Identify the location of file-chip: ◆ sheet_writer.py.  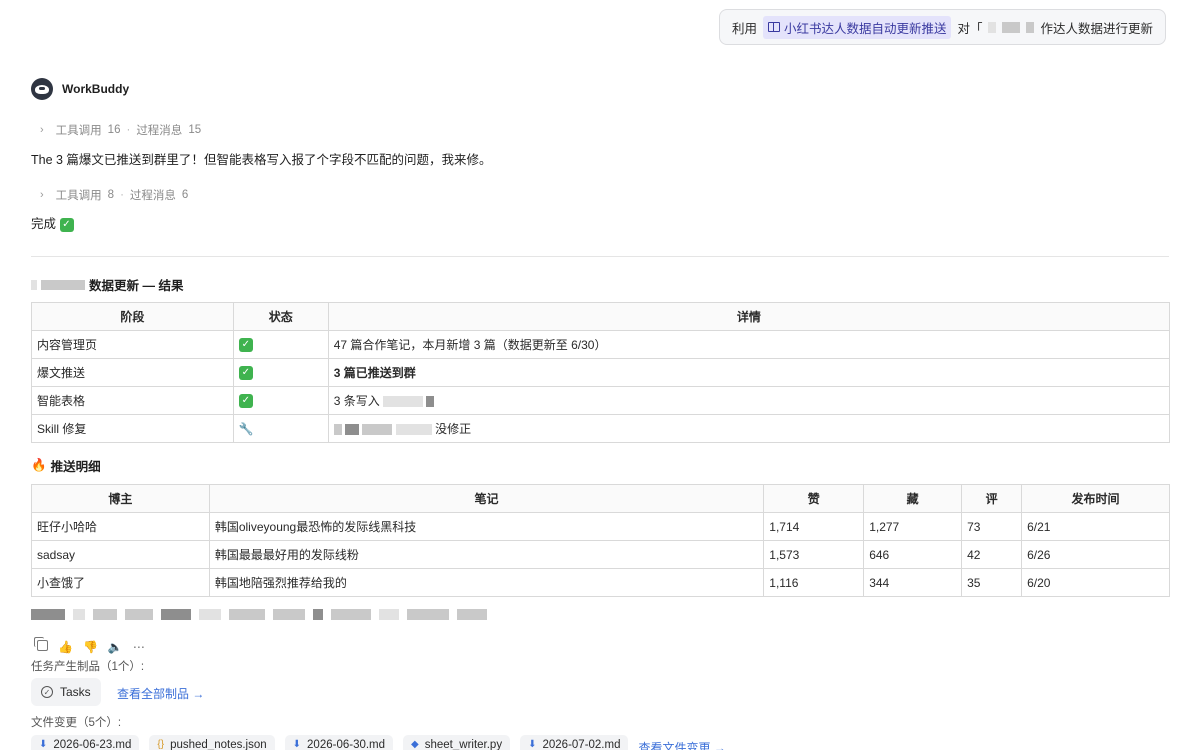
(457, 742).